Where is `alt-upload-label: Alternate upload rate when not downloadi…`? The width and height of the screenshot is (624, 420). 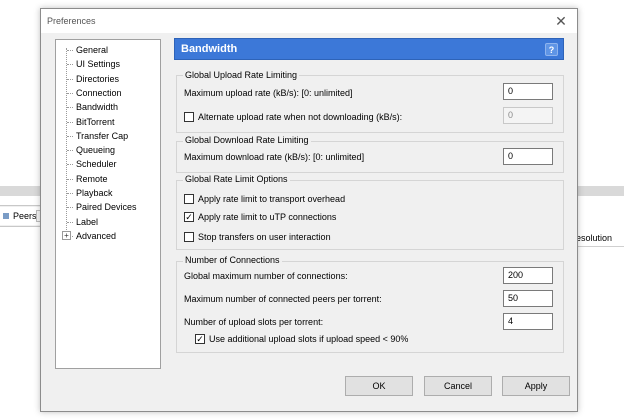 alt-upload-label: Alternate upload rate when not downloadi… is located at coordinates (300, 117).